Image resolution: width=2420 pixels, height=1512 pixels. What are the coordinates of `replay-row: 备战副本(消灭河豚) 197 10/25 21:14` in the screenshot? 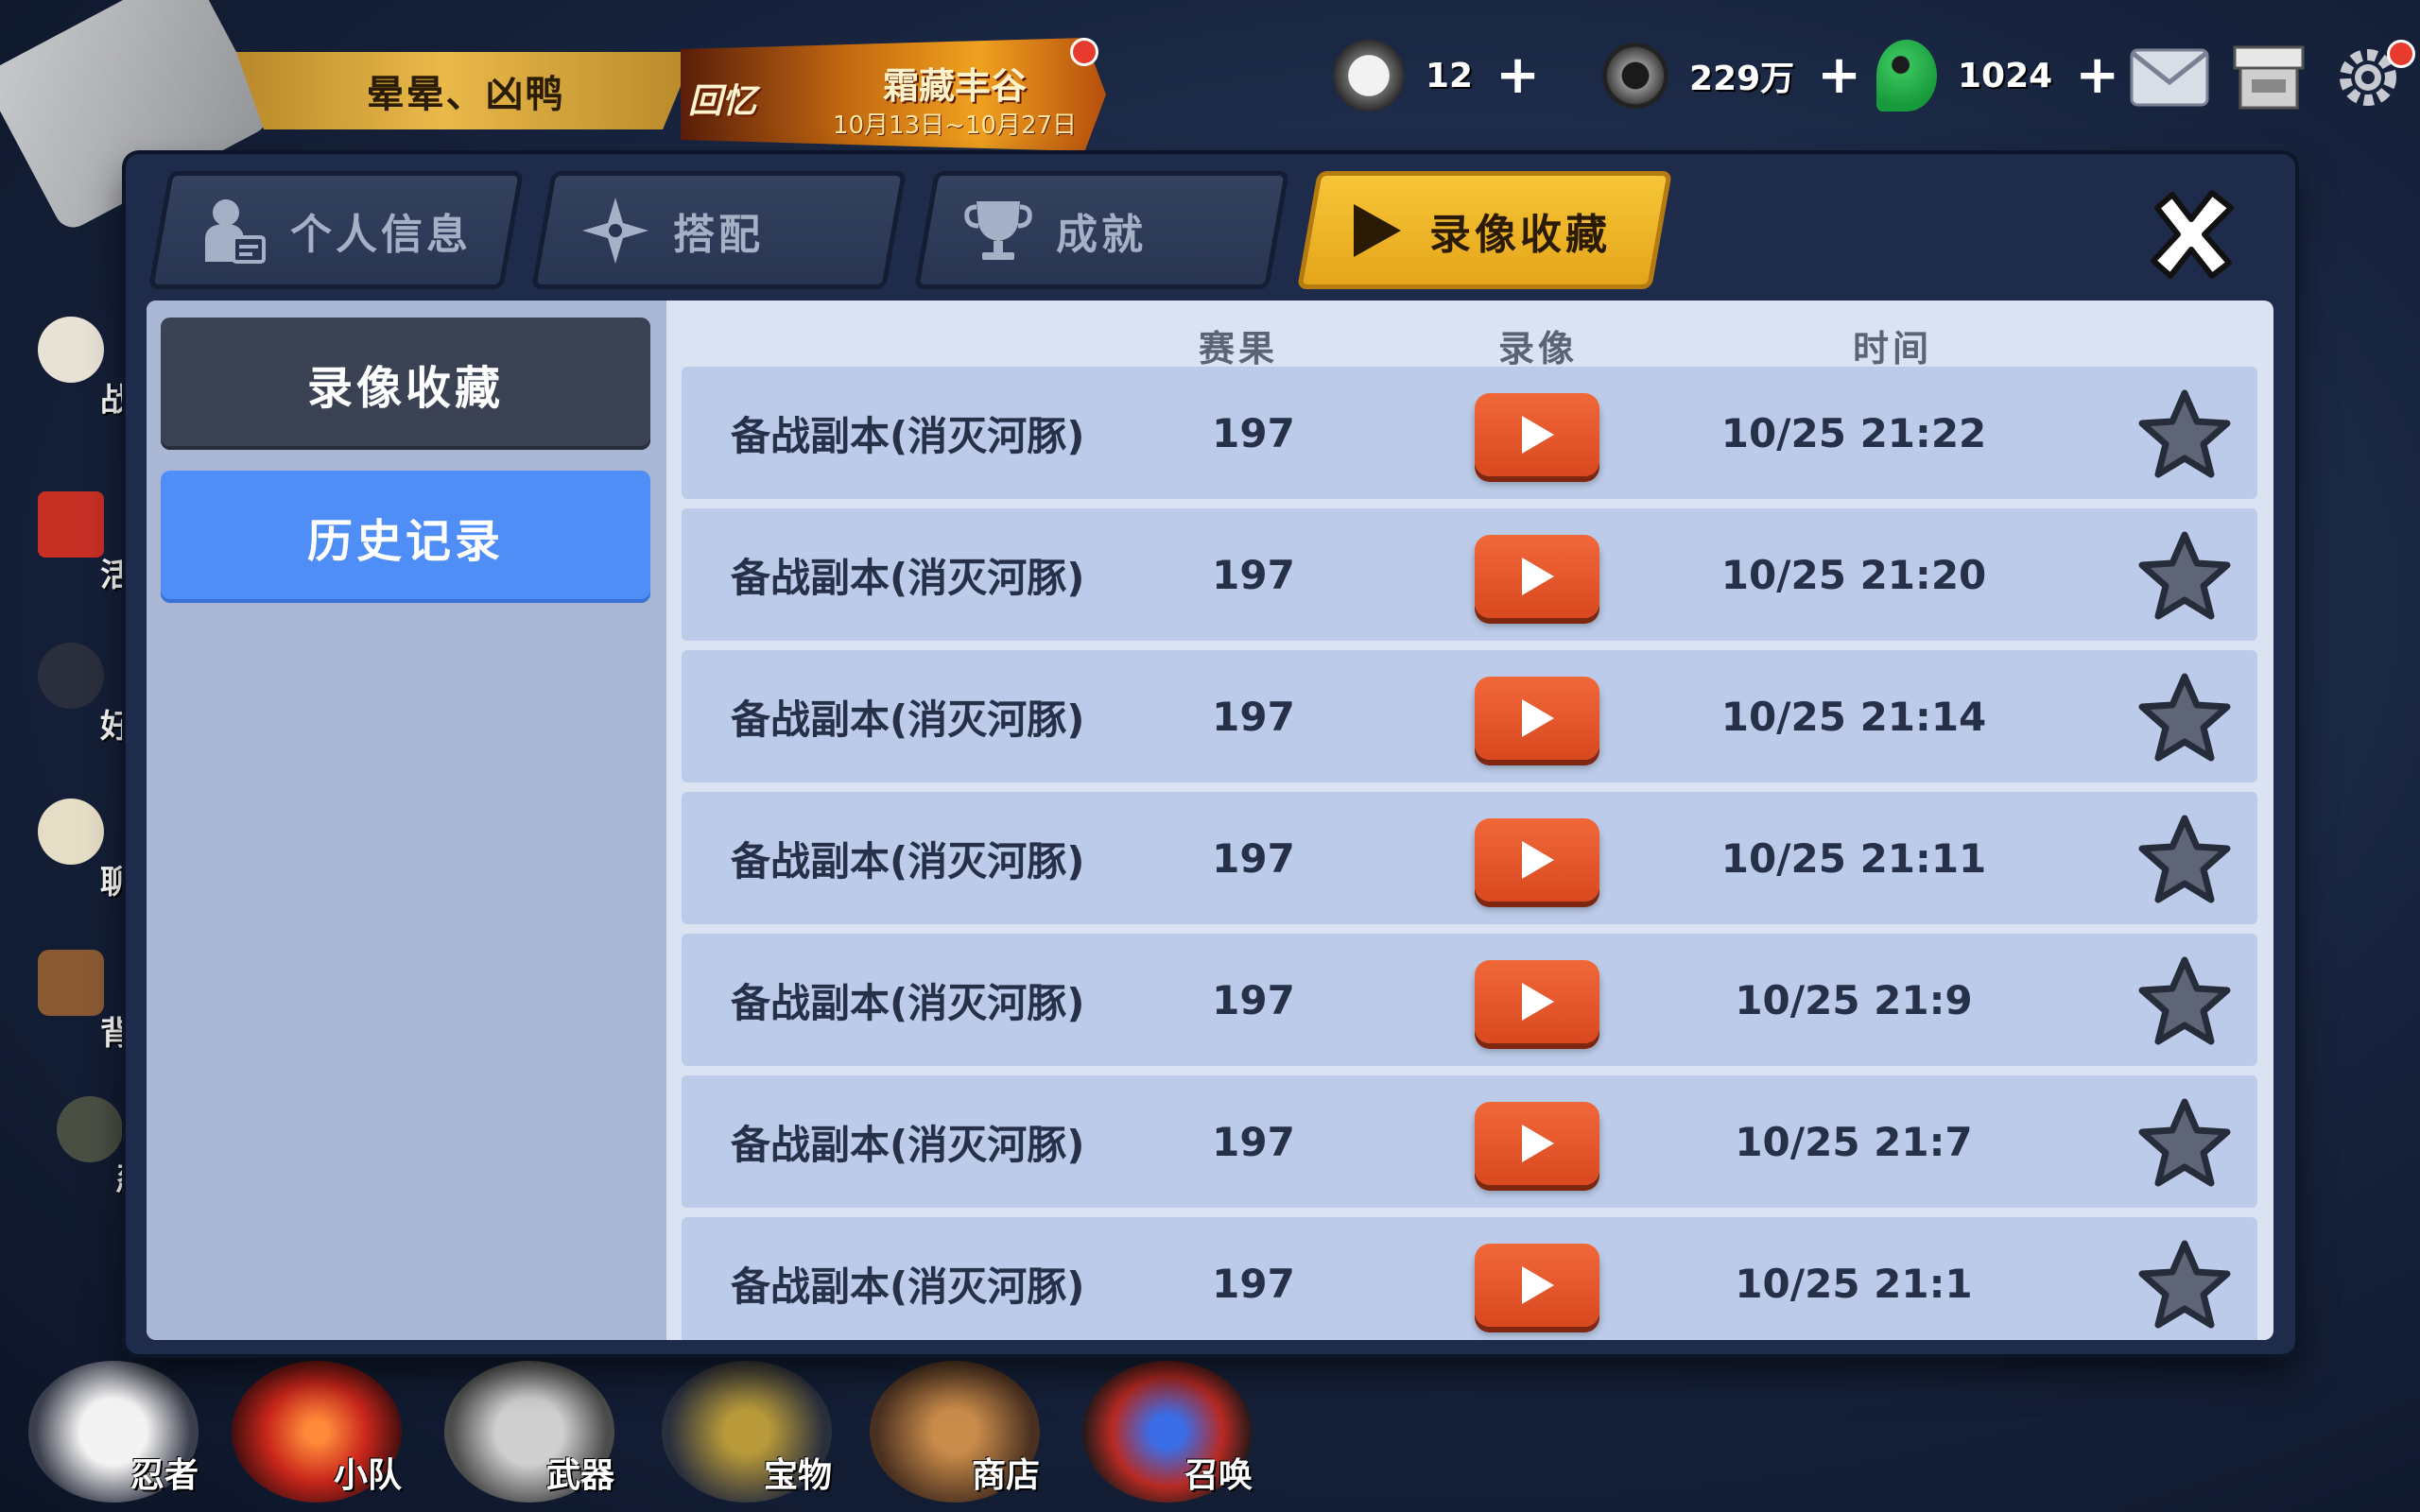 It's located at (1469, 716).